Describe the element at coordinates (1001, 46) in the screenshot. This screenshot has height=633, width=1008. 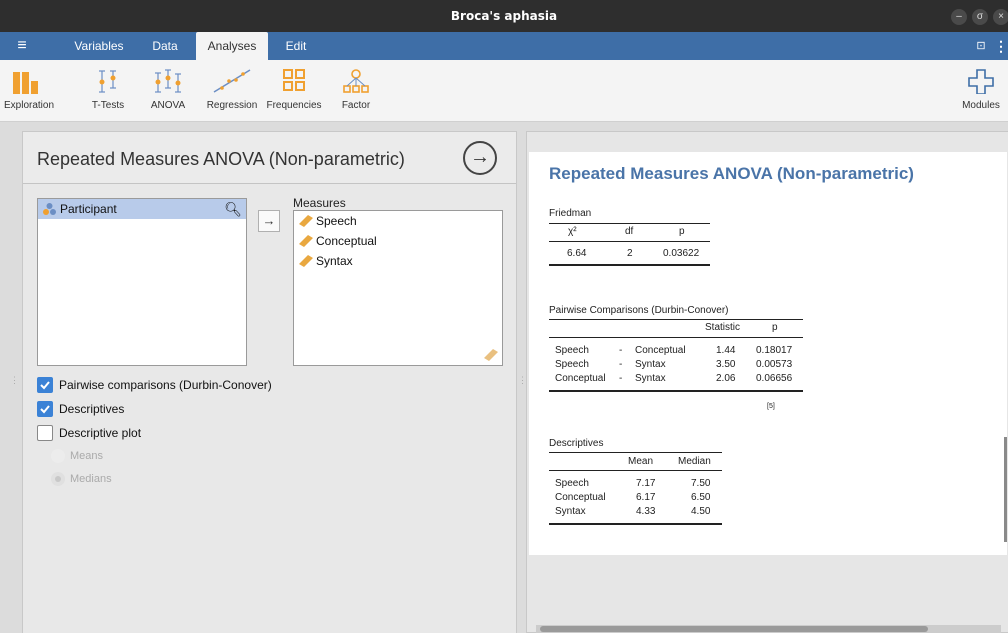
I see `more-options-icon: ⋮` at that location.